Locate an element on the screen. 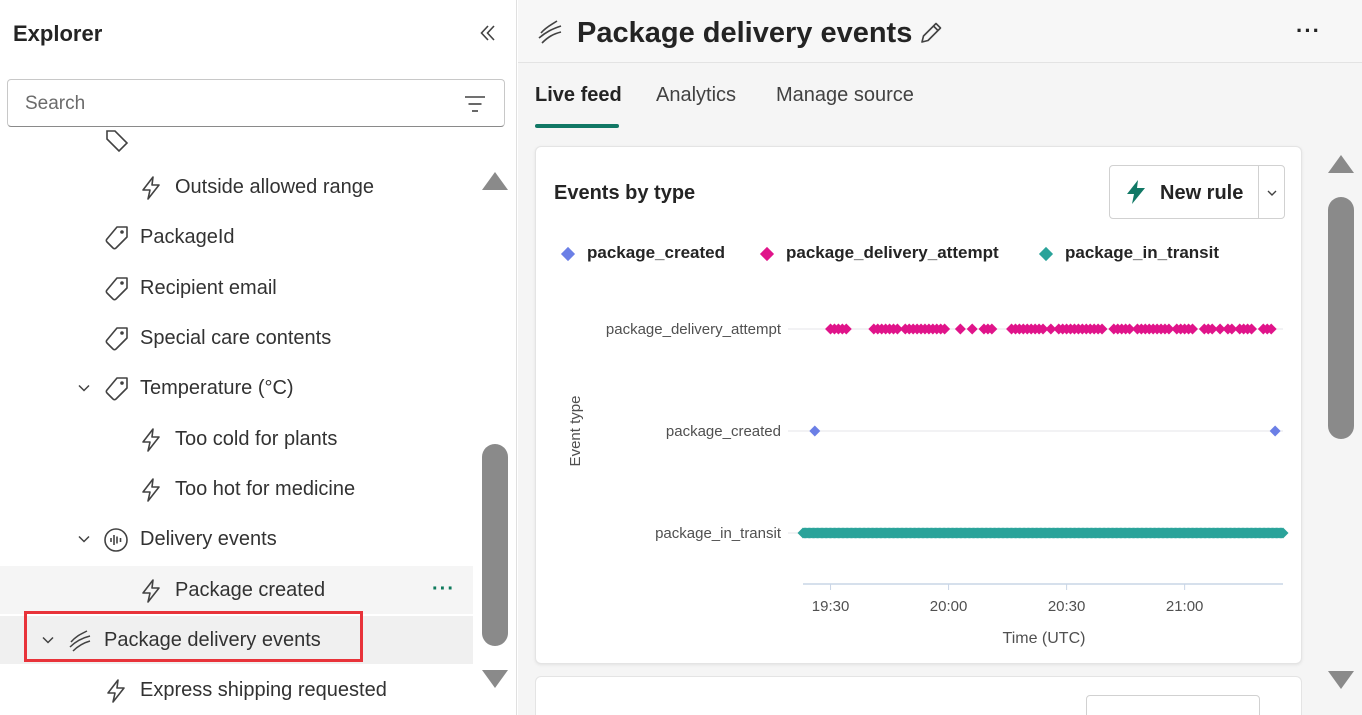 This screenshot has width=1362, height=715. tab-analytics: Analytics is located at coordinates (696, 95).